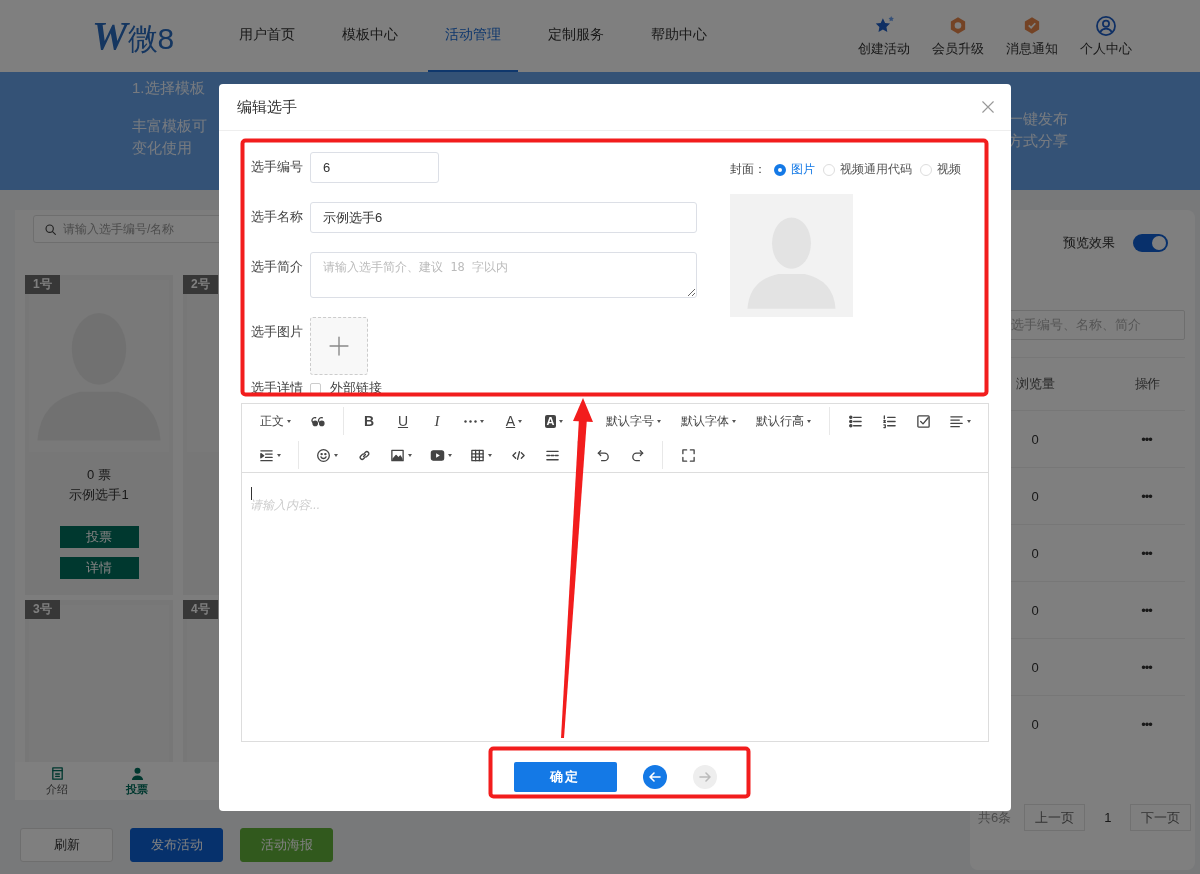 The width and height of the screenshot is (1200, 874). Describe the element at coordinates (1106, 25) in the screenshot. I see `user-icon` at that location.